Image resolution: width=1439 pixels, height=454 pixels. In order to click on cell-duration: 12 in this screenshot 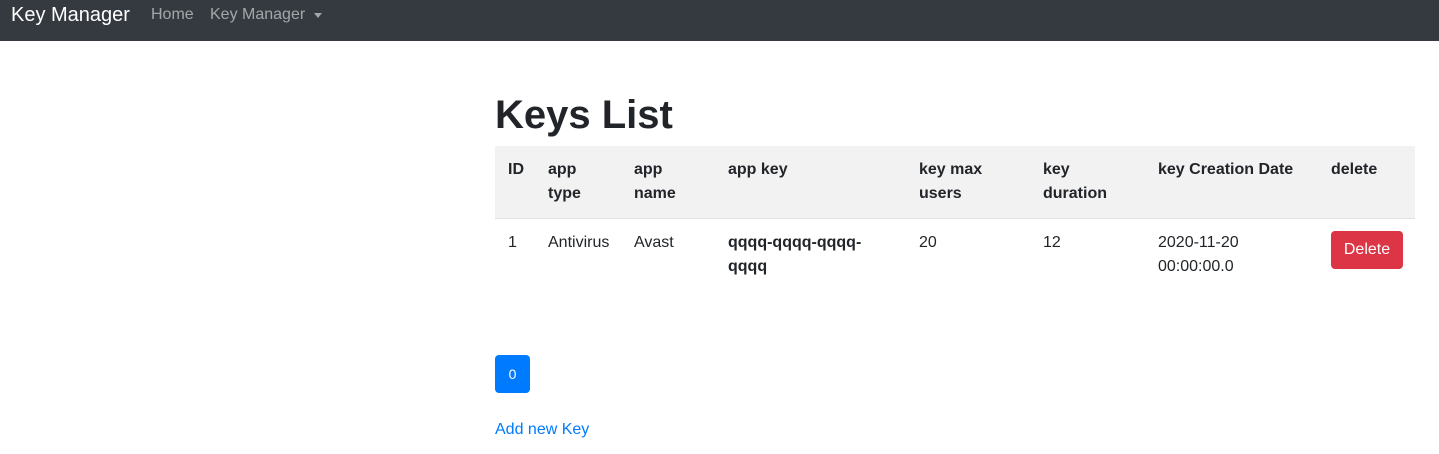, I will do `click(1052, 242)`.